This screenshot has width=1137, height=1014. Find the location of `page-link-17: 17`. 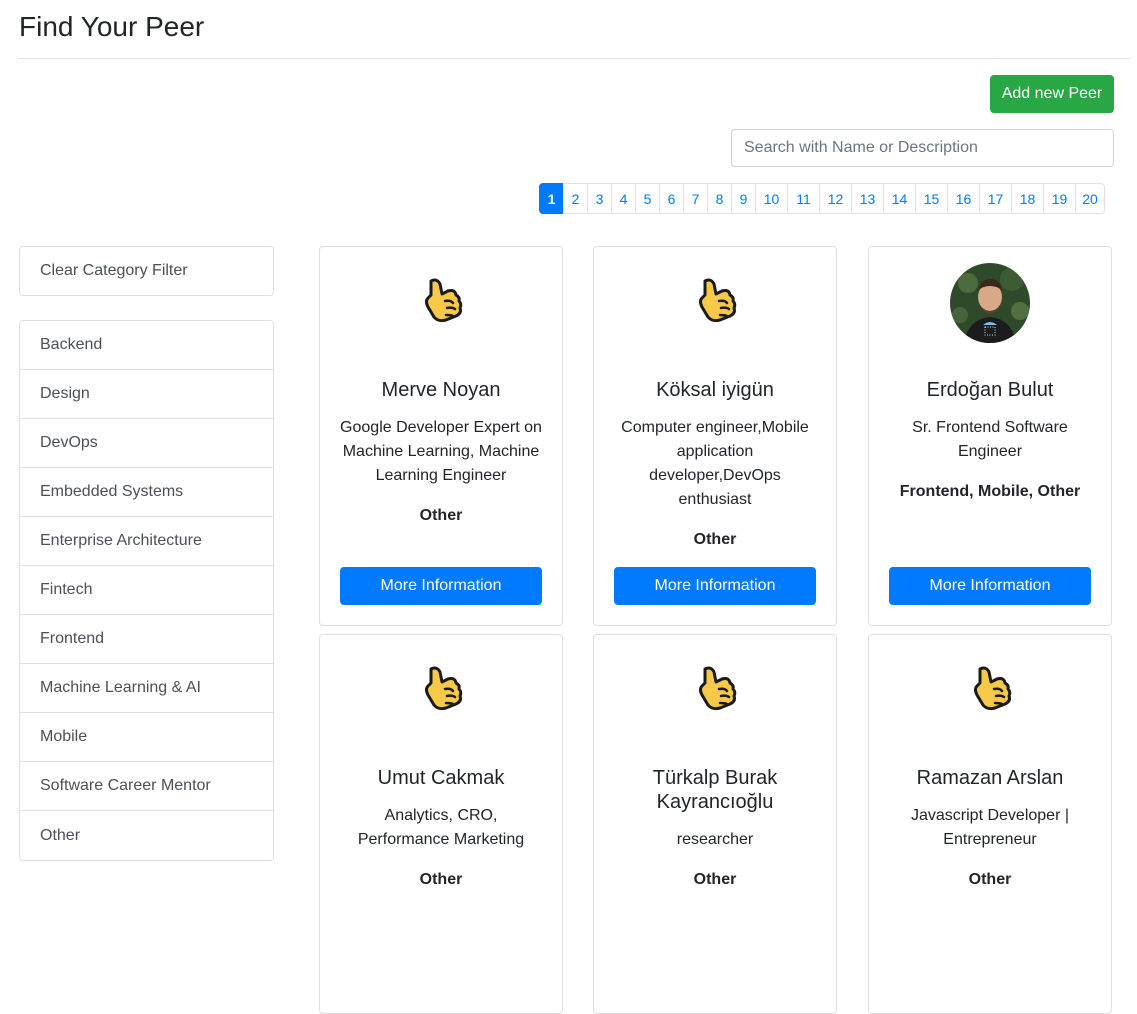

page-link-17: 17 is located at coordinates (995, 198).